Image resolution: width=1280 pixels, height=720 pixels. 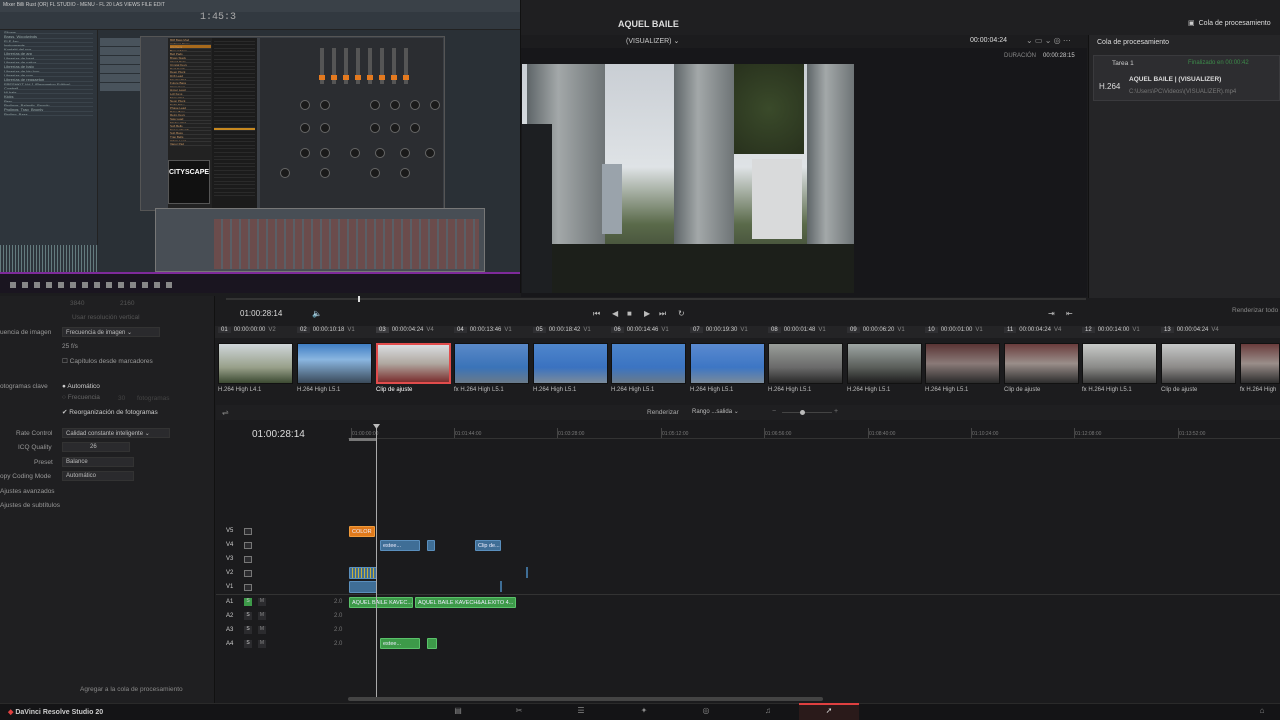 What do you see at coordinates (326, 332) in the screenshot?
I see `clip-header: 02 00:00:10:18 V1` at bounding box center [326, 332].